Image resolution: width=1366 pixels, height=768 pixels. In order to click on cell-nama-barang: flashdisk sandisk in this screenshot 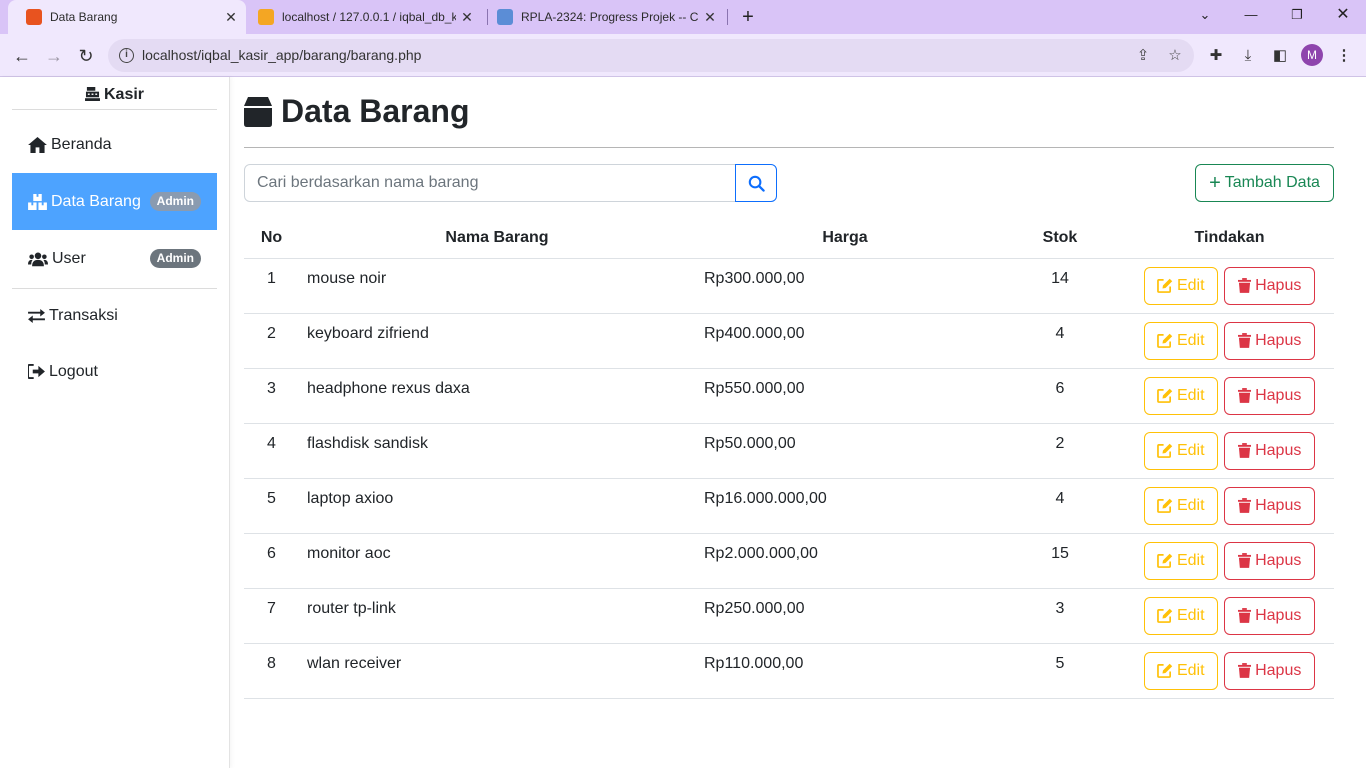, I will do `click(497, 451)`.